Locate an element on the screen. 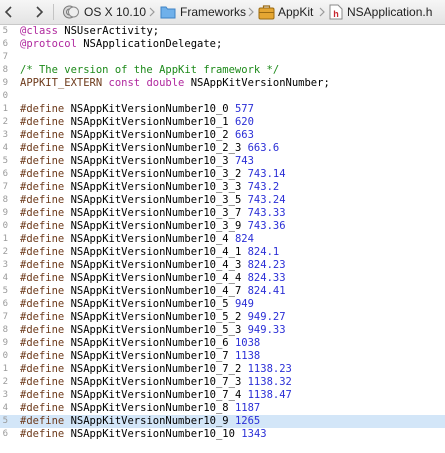 The image size is (445, 453). chevron-left-icon is located at coordinates (8, 12).